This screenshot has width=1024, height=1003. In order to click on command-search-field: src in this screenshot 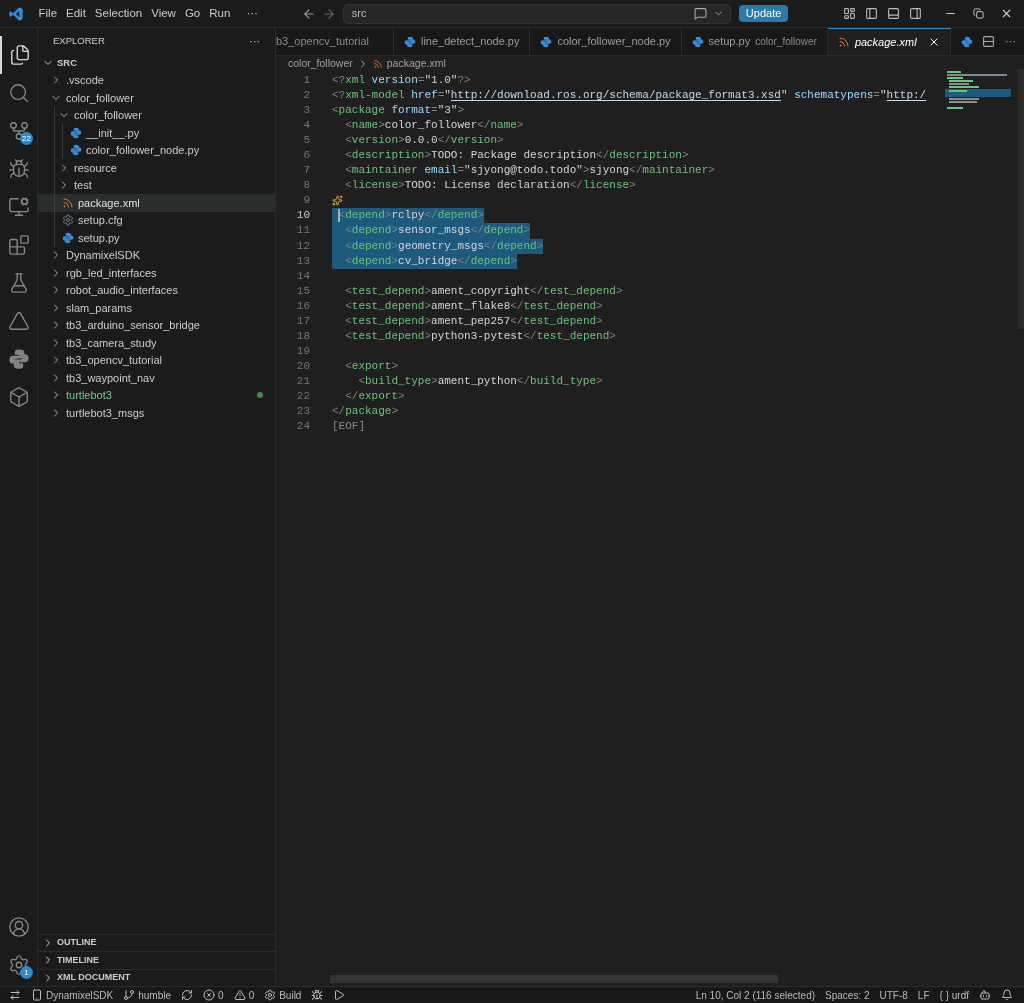, I will do `click(536, 13)`.